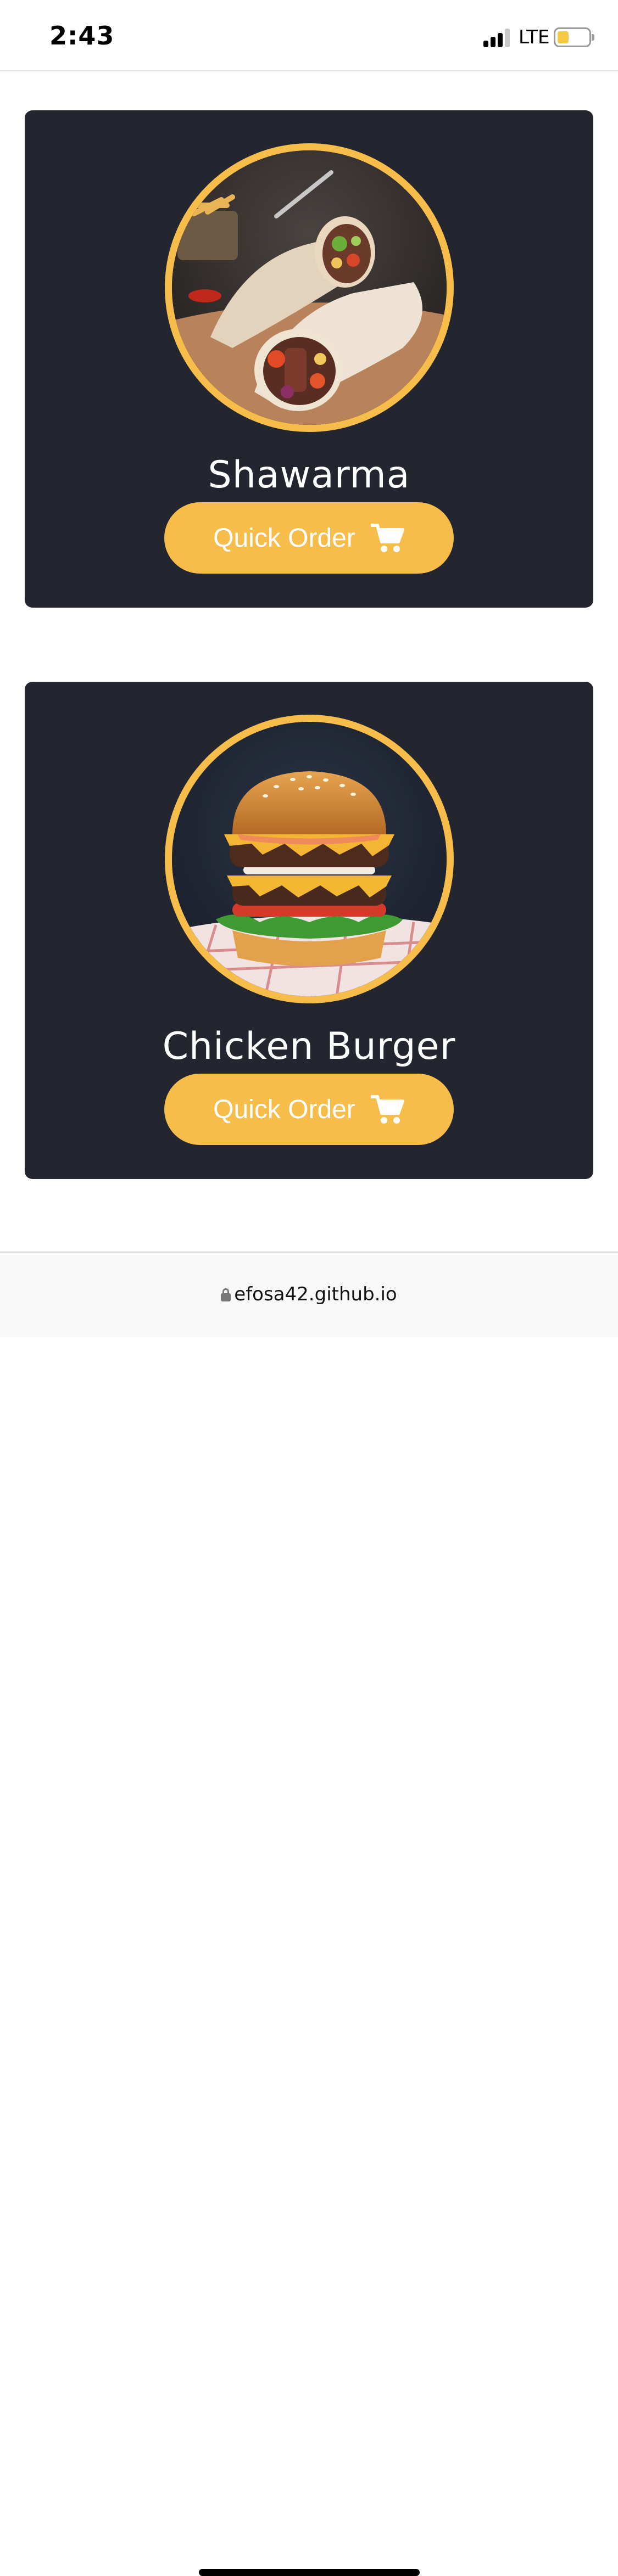  I want to click on item-name: Shawarma, so click(309, 475).